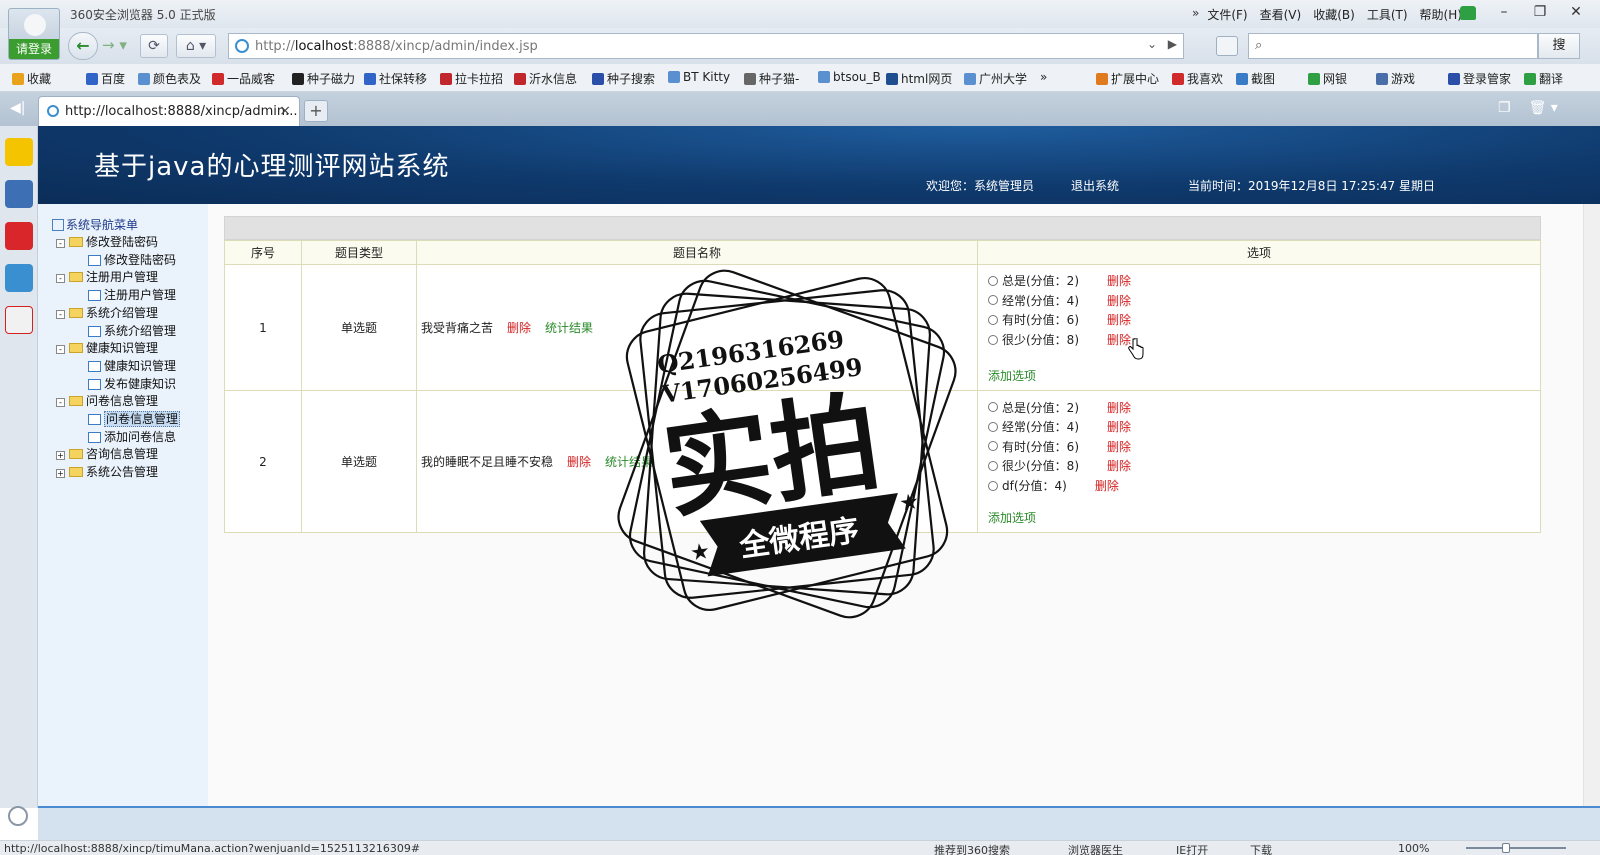 This screenshot has width=1600, height=855. What do you see at coordinates (95, 224) in the screenshot?
I see `tree-root: 系统导航菜单` at bounding box center [95, 224].